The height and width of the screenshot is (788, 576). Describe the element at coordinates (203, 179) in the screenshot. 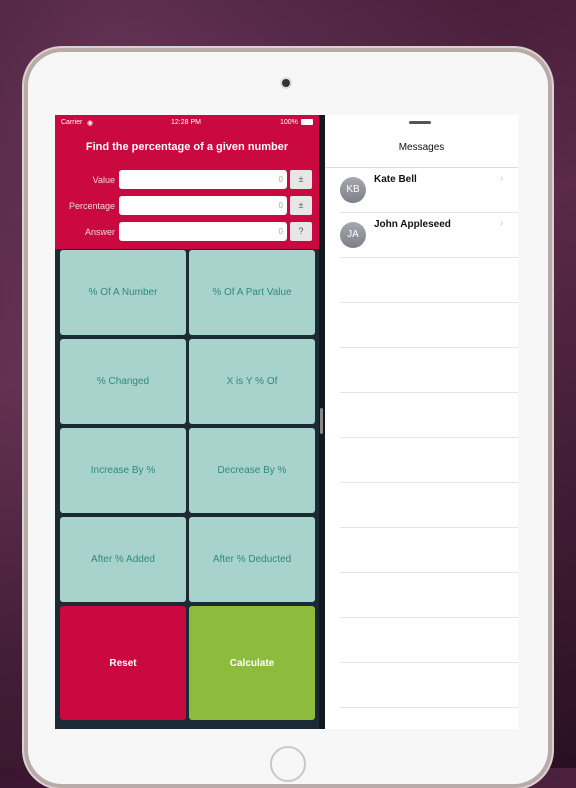

I see `value-input: 0` at that location.